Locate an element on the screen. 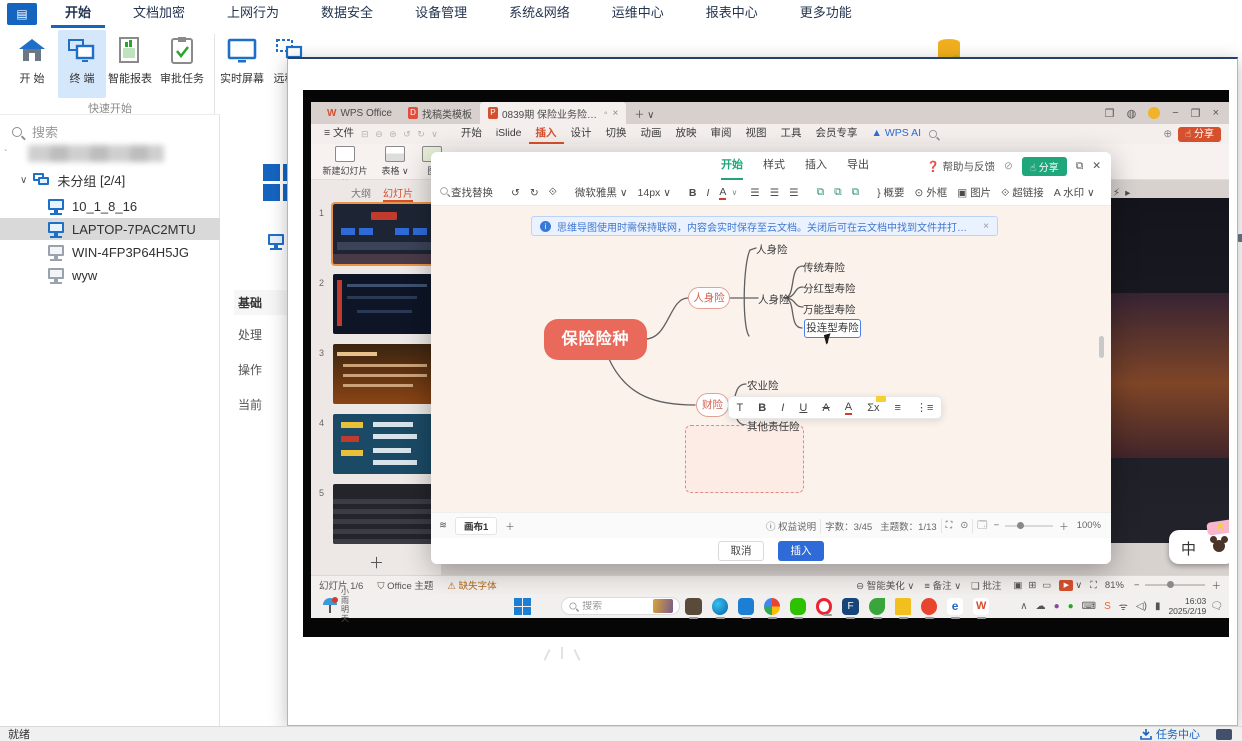  reading-view-icon: ▭ is located at coordinates (1046, 585).